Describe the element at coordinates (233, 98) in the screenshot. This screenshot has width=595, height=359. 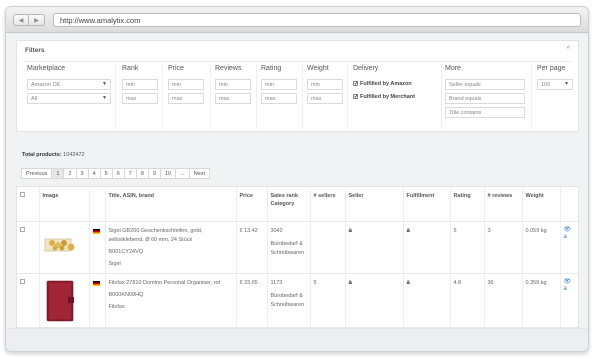
I see `reviews-max-input: max` at that location.